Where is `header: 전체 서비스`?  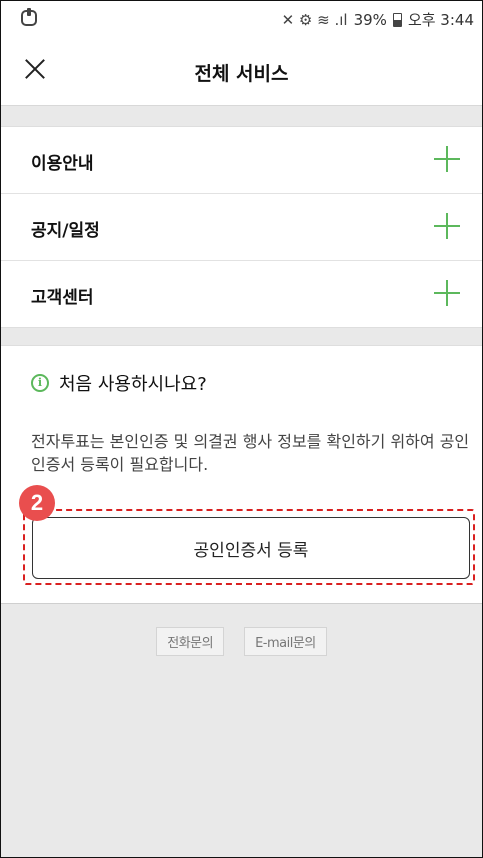
header: 전체 서비스 is located at coordinates (241, 71).